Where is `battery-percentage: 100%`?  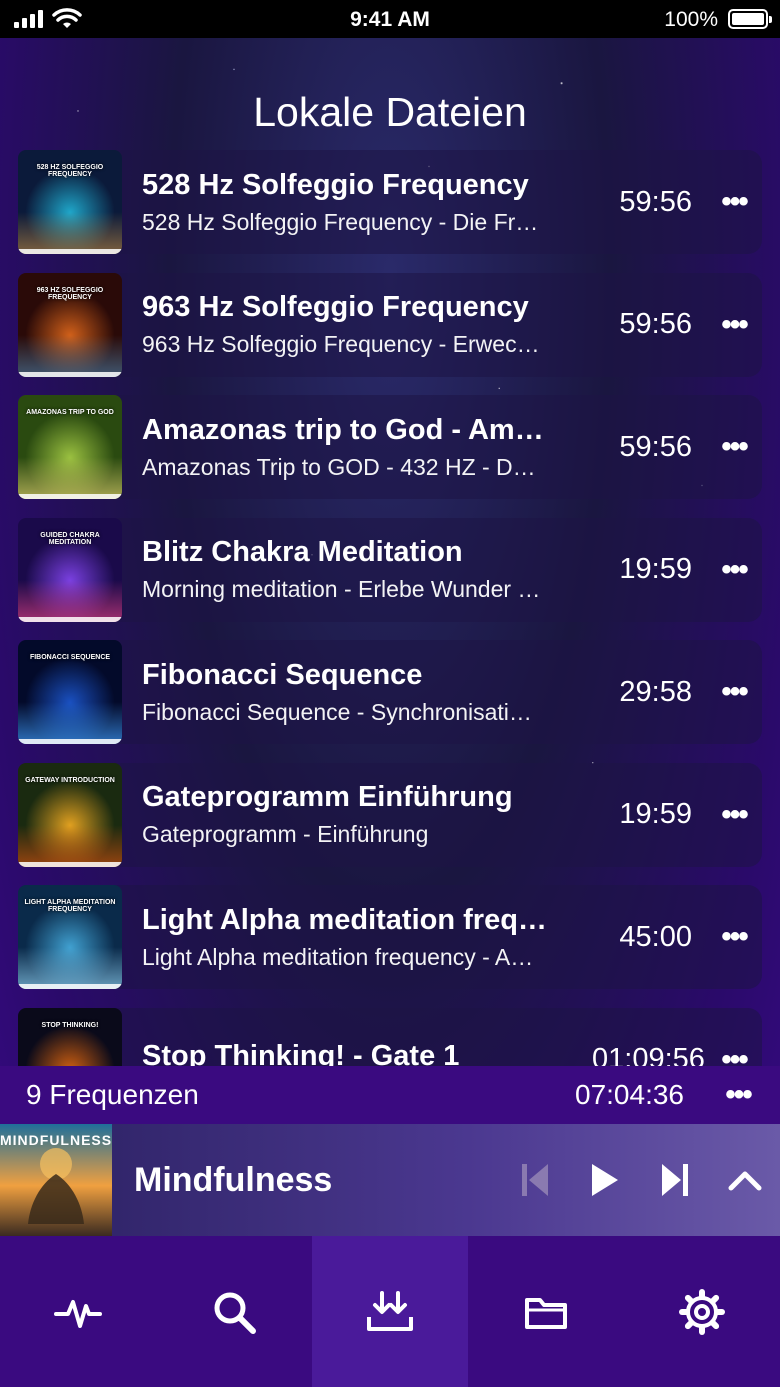 battery-percentage: 100% is located at coordinates (691, 19).